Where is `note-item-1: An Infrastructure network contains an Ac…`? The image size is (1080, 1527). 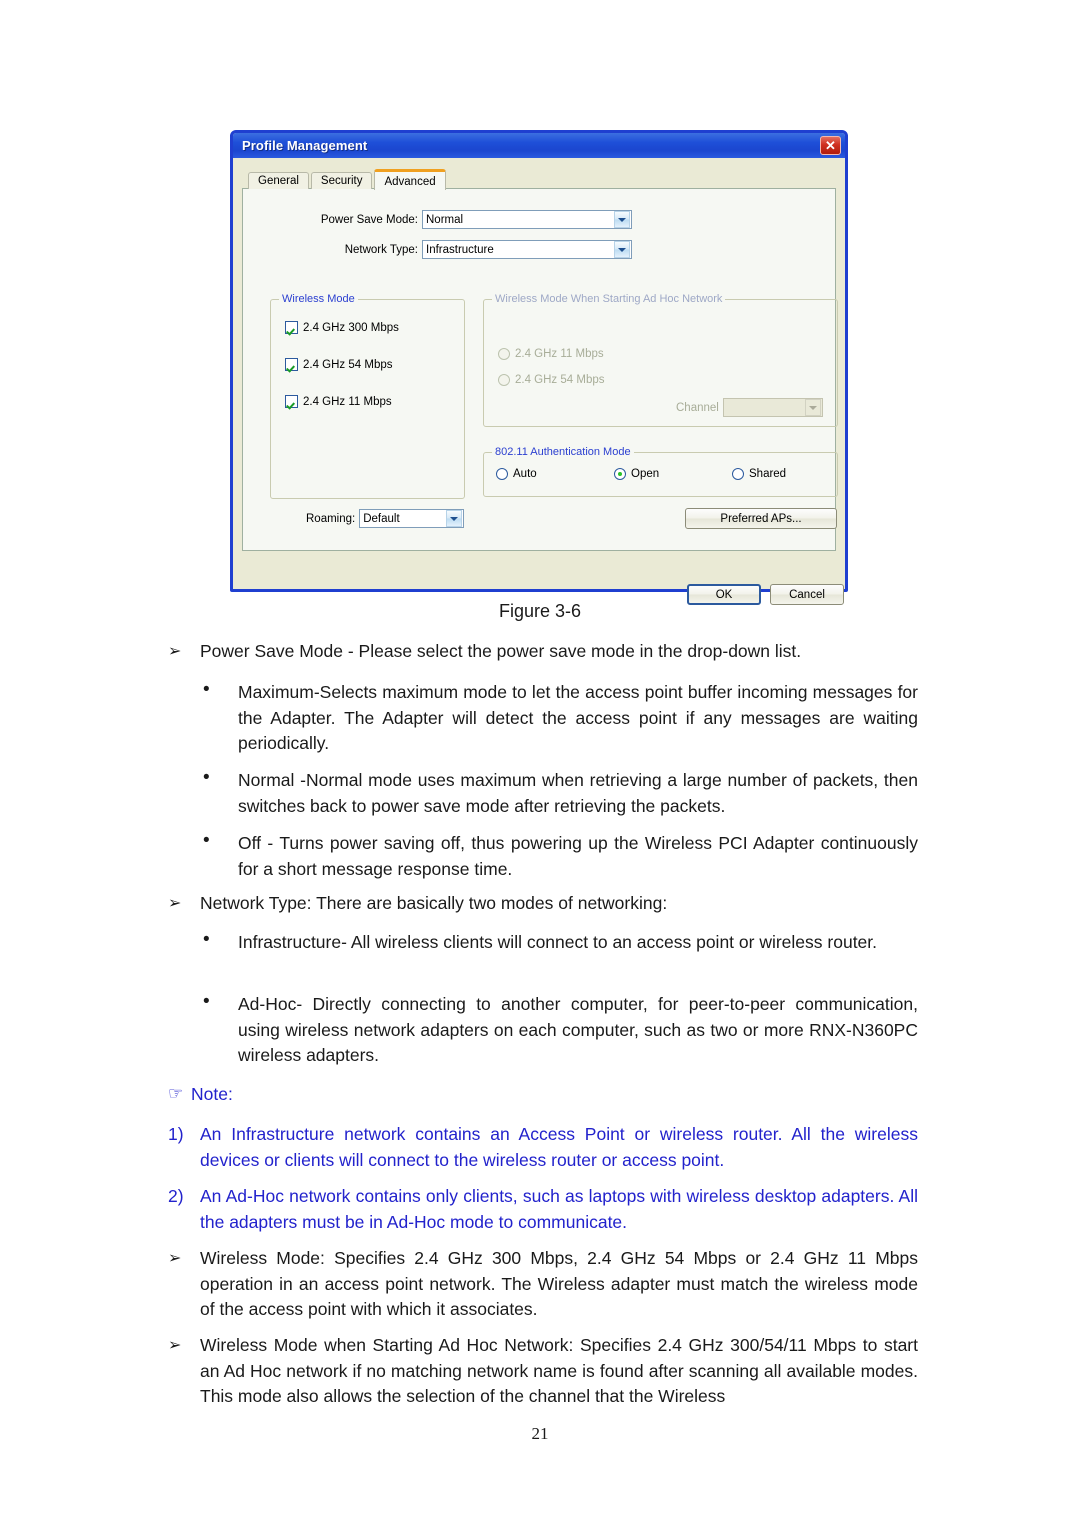 note-item-1: An Infrastructure network contains an Ac… is located at coordinates (559, 1147).